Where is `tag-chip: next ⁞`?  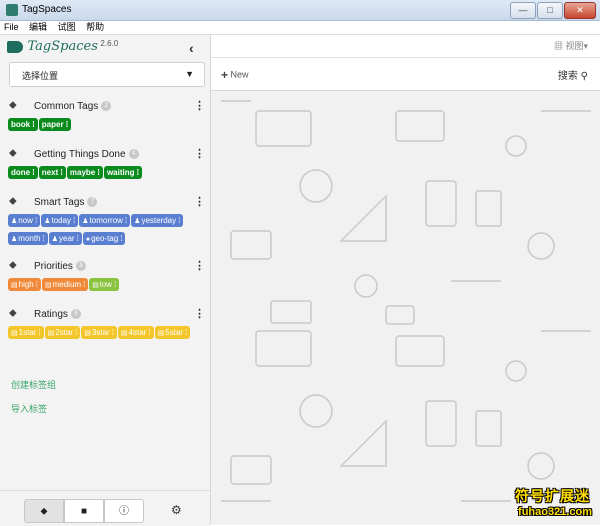 tag-chip: next ⁞ is located at coordinates (52, 172).